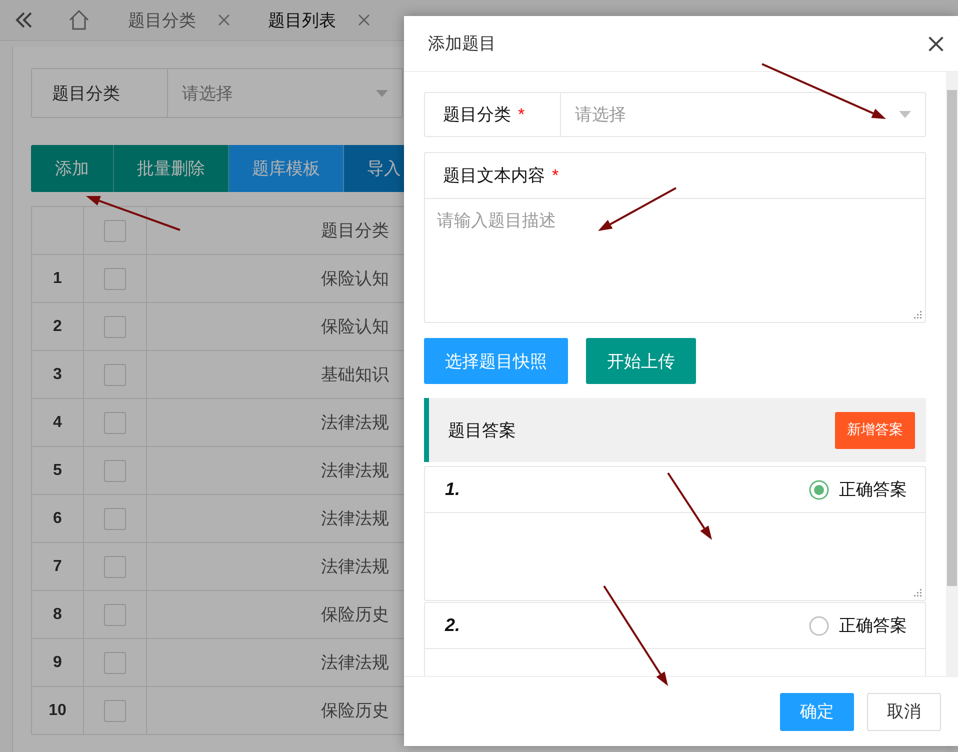 The image size is (958, 752). What do you see at coordinates (58, 710) in the screenshot?
I see `row-number: 10` at bounding box center [58, 710].